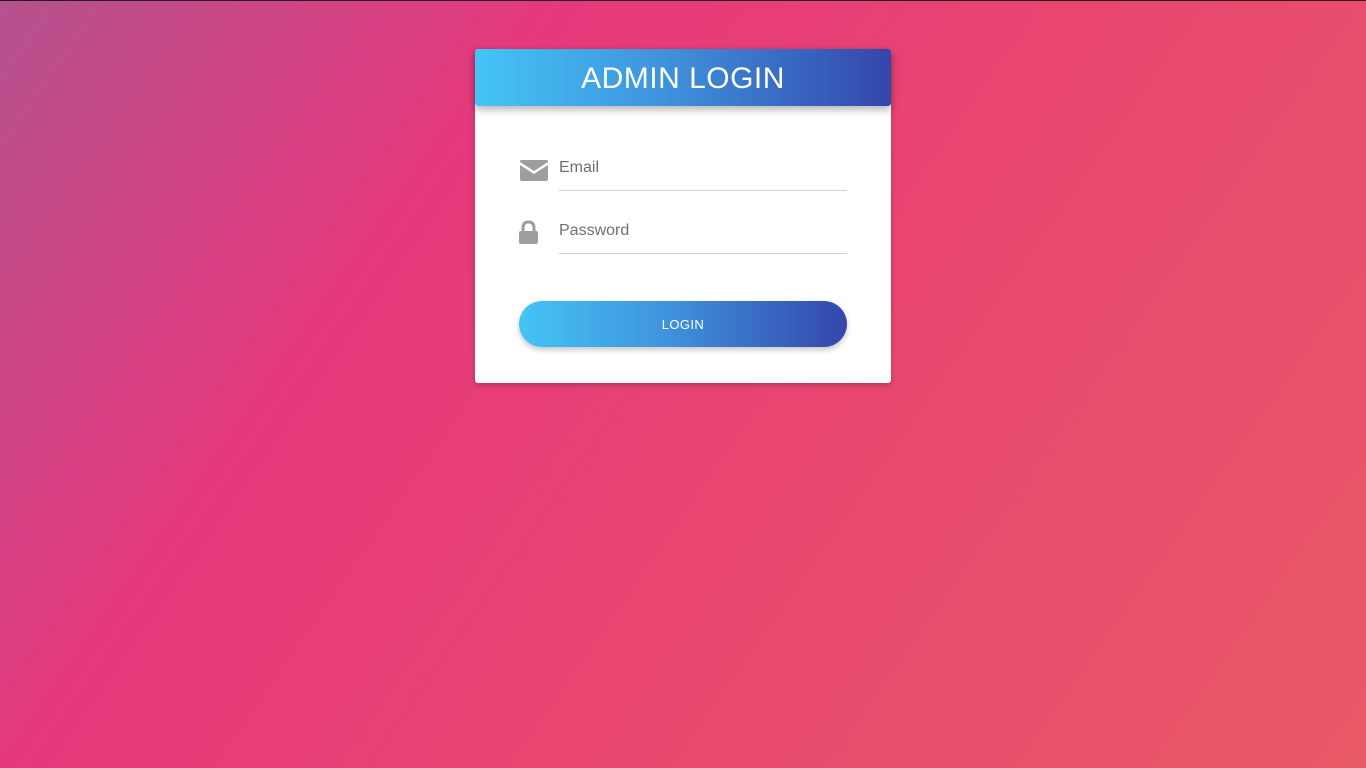  Describe the element at coordinates (683, 0) in the screenshot. I see `top-border-line` at that location.